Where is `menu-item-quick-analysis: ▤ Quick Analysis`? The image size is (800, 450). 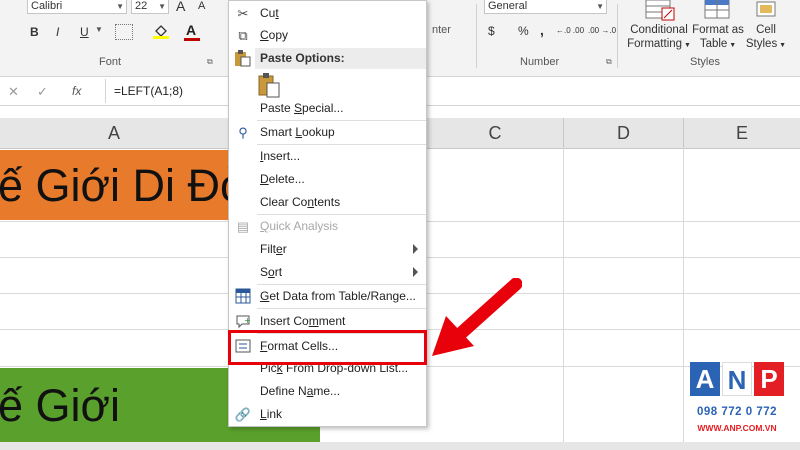
menu-item-quick-analysis: ▤ Quick Analysis is located at coordinates (327, 227).